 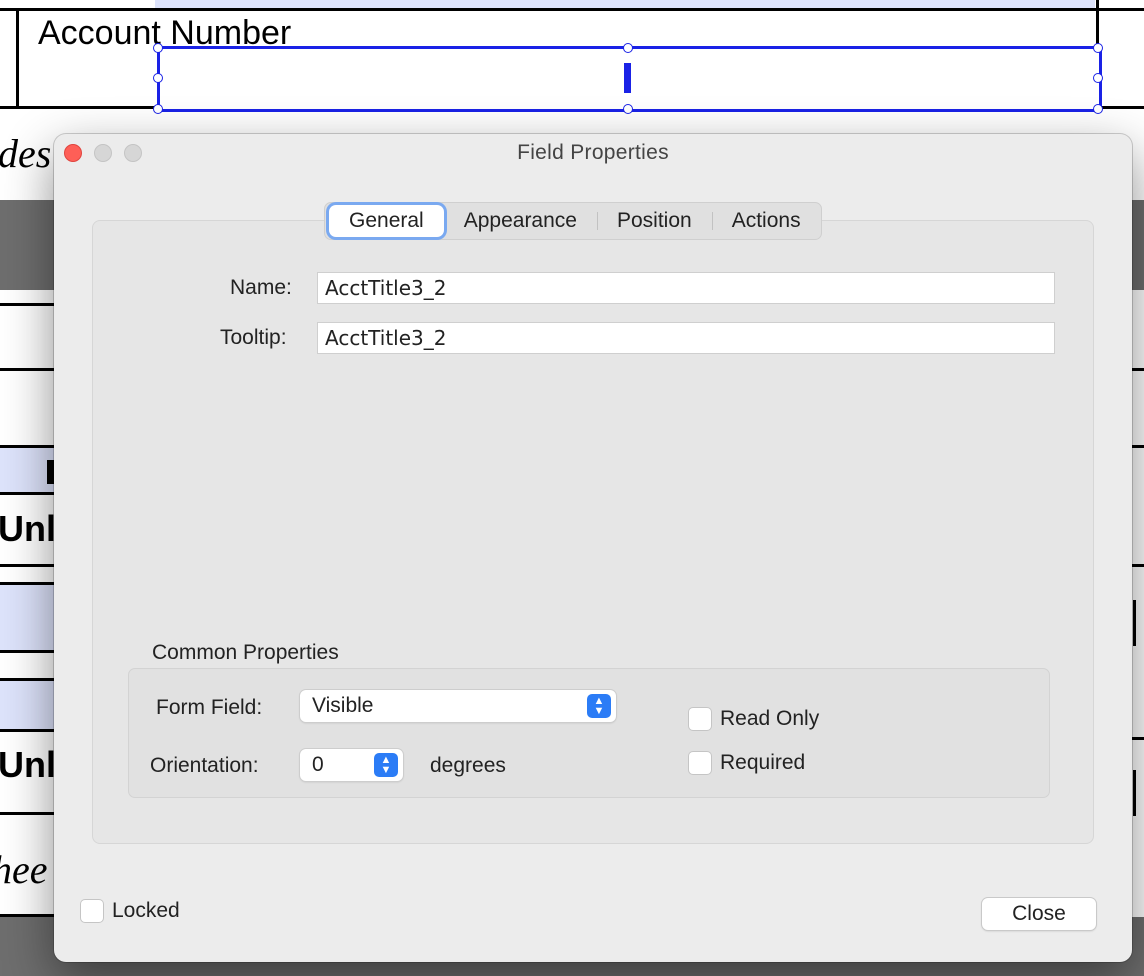 I want to click on resize-handle-bottom-right, so click(x=1098, y=109).